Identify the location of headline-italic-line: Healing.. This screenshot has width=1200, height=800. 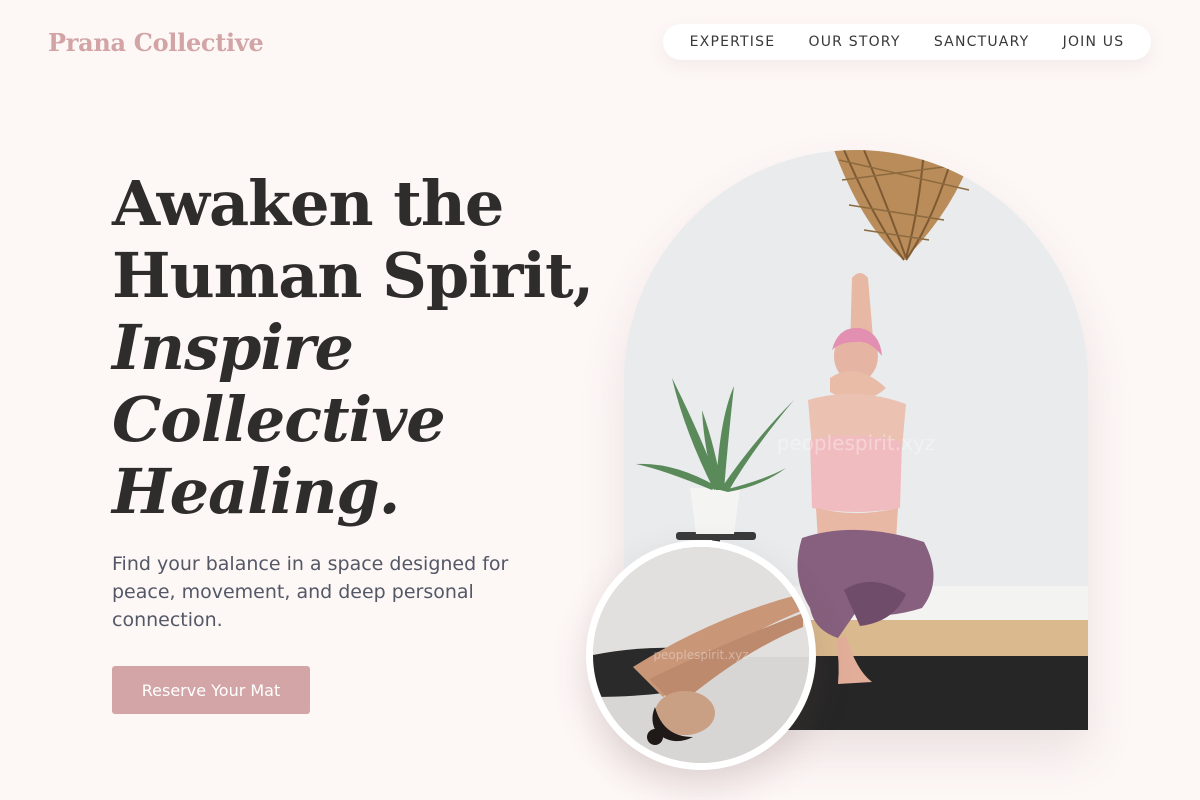
(256, 491).